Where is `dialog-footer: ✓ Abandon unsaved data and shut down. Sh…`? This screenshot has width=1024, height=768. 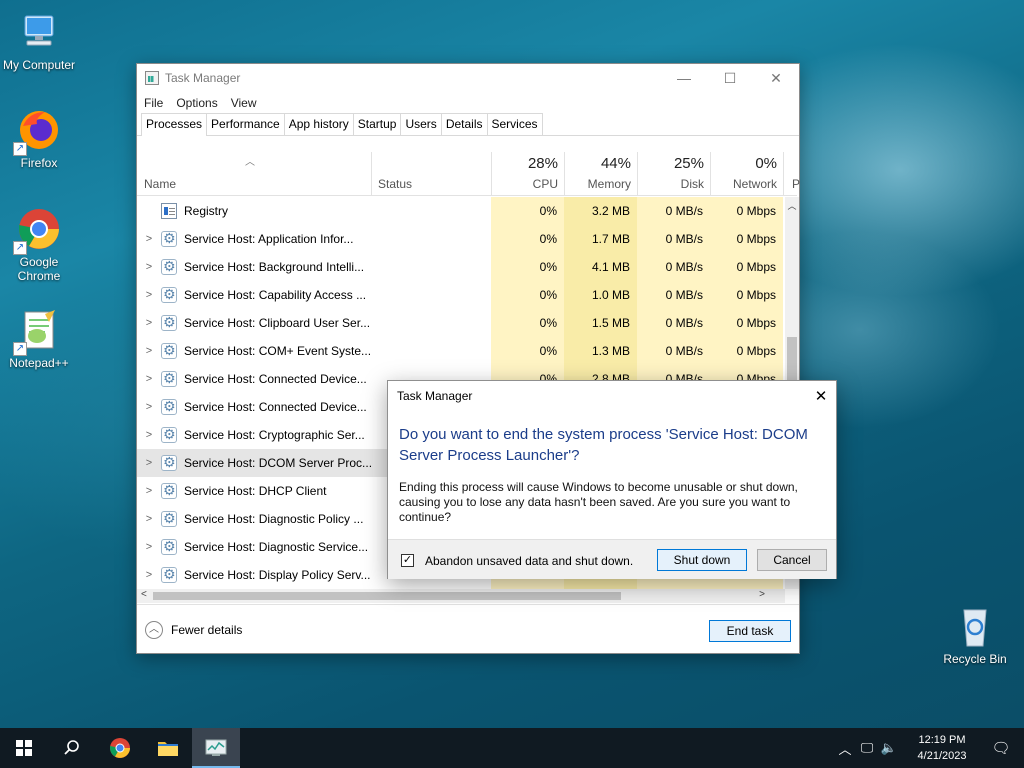
dialog-footer: ✓ Abandon unsaved data and shut down. Sh… is located at coordinates (612, 559).